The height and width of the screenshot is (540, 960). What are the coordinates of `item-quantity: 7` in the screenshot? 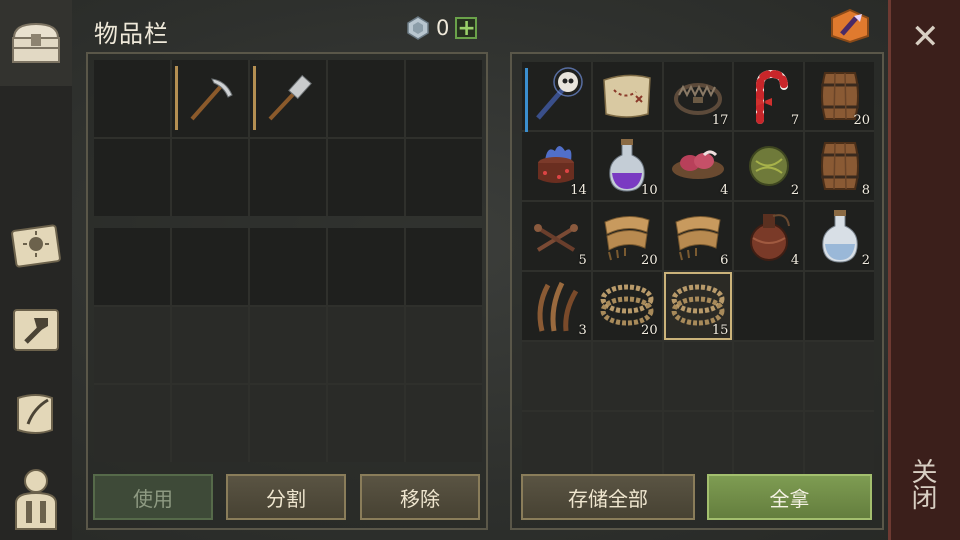 It's located at (795, 120).